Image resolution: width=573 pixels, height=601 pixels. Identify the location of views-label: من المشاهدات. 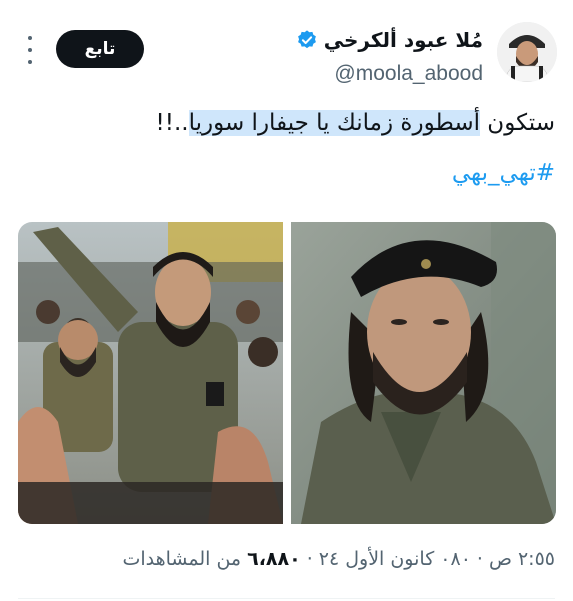
(182, 559).